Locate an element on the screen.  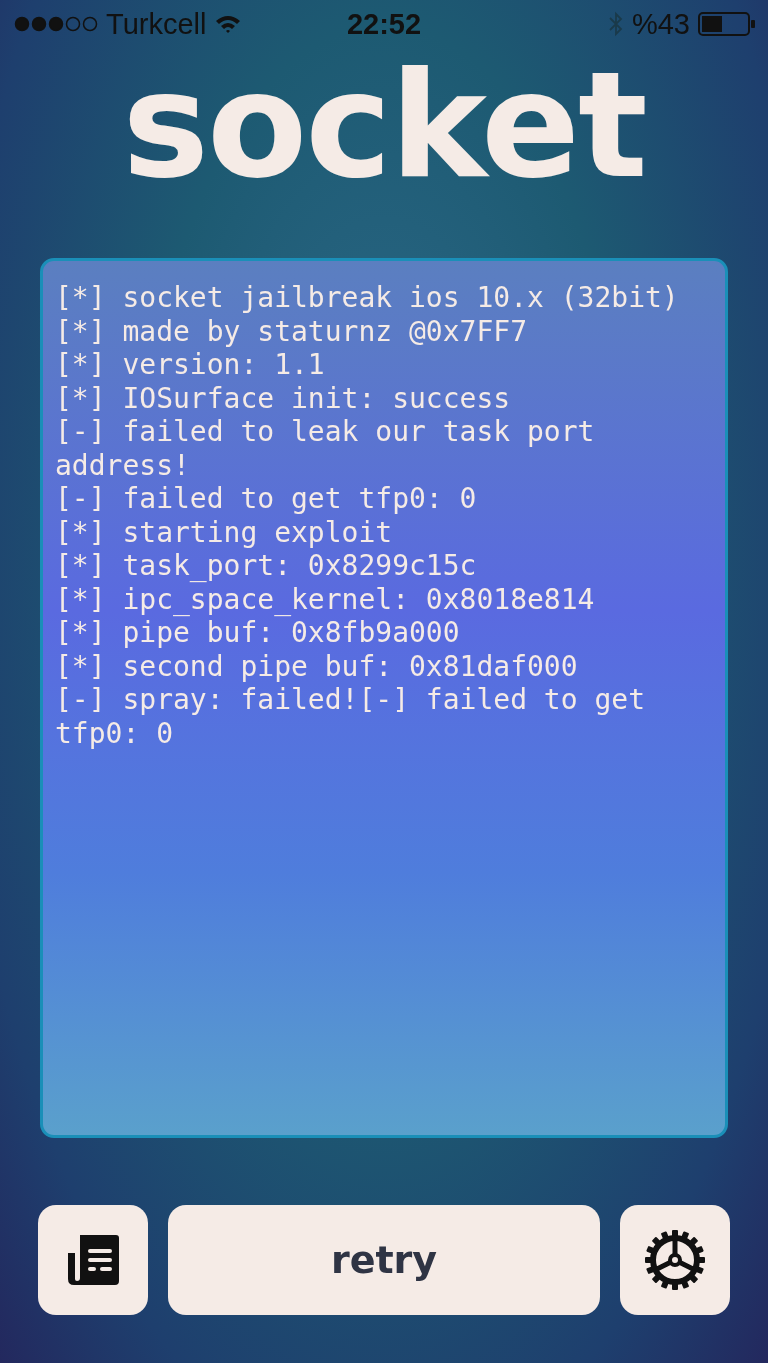
battery-icon is located at coordinates (727, 24).